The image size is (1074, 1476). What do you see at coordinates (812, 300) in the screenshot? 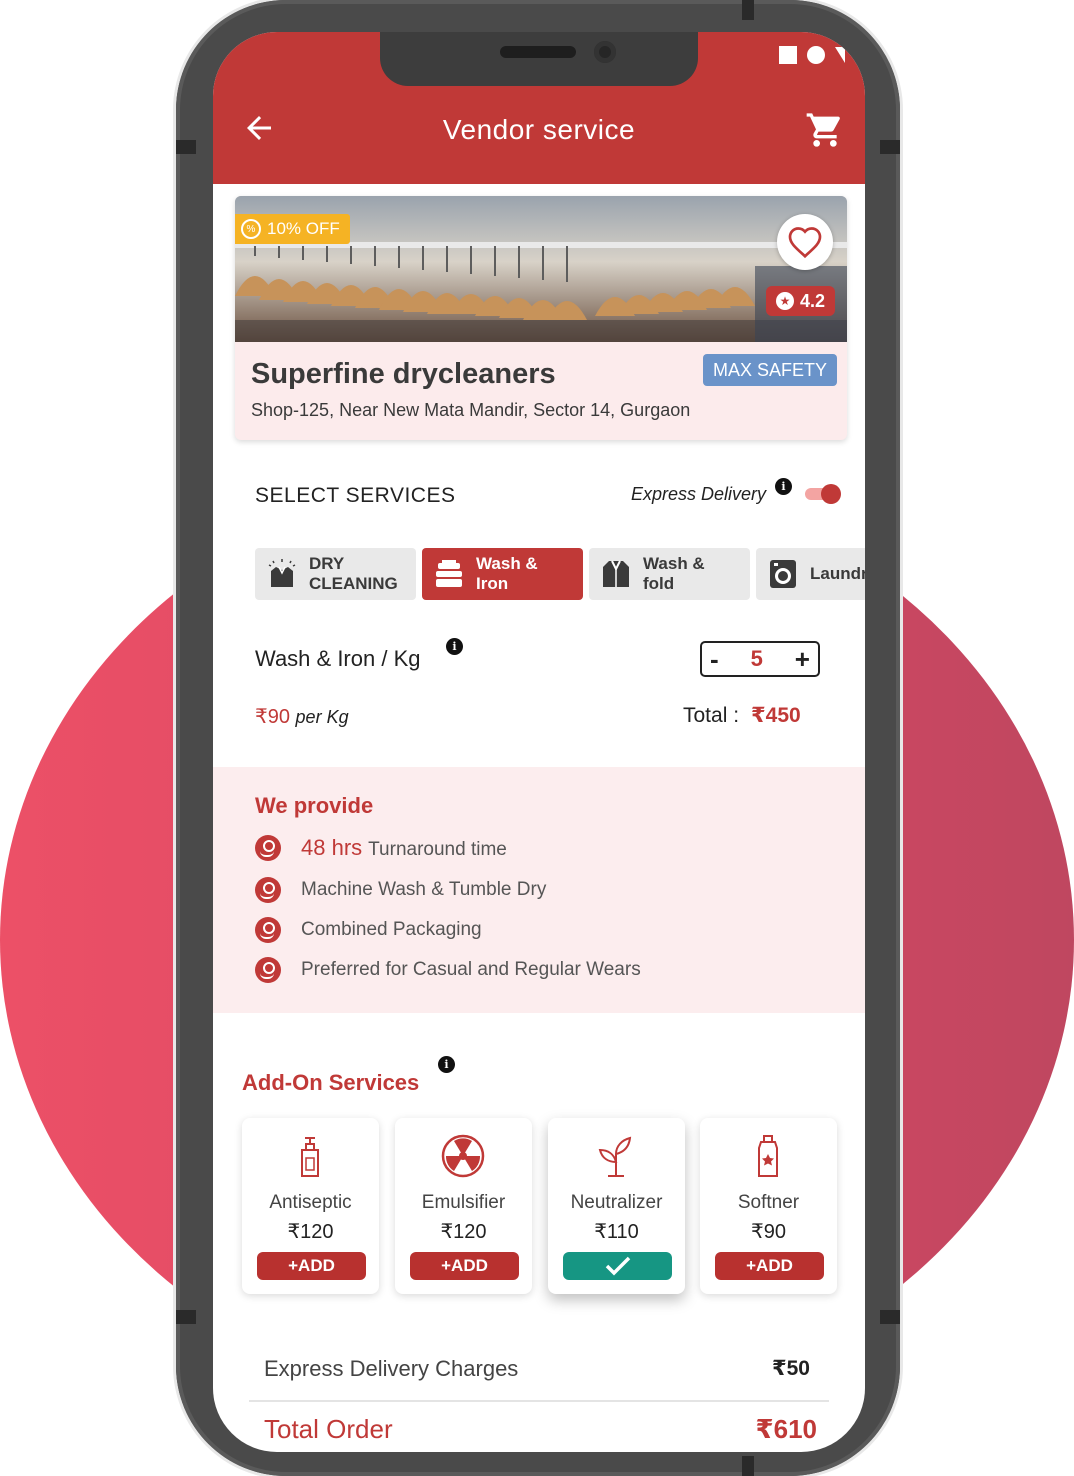
I see `rating-value: 4.2` at bounding box center [812, 300].